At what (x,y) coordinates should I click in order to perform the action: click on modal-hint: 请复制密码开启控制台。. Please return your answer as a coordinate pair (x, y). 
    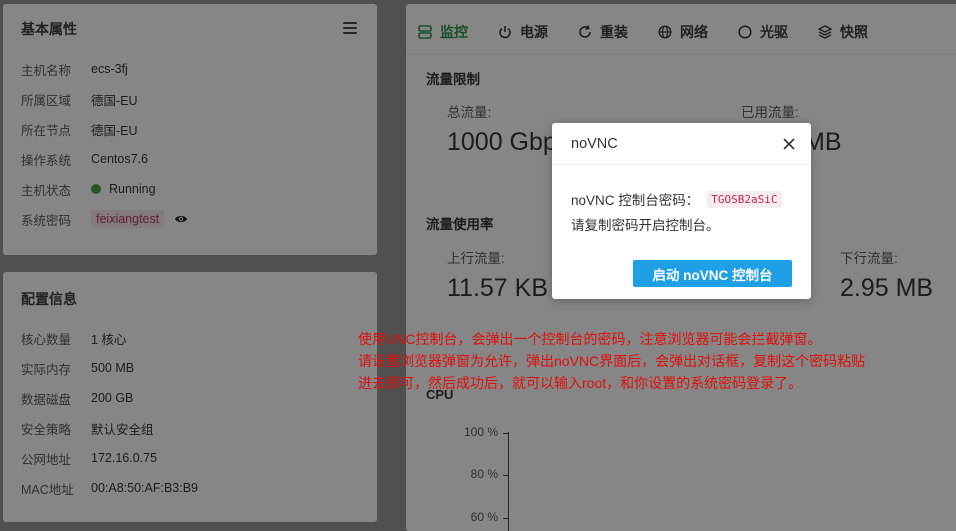
    Looking at the image, I should click on (645, 225).